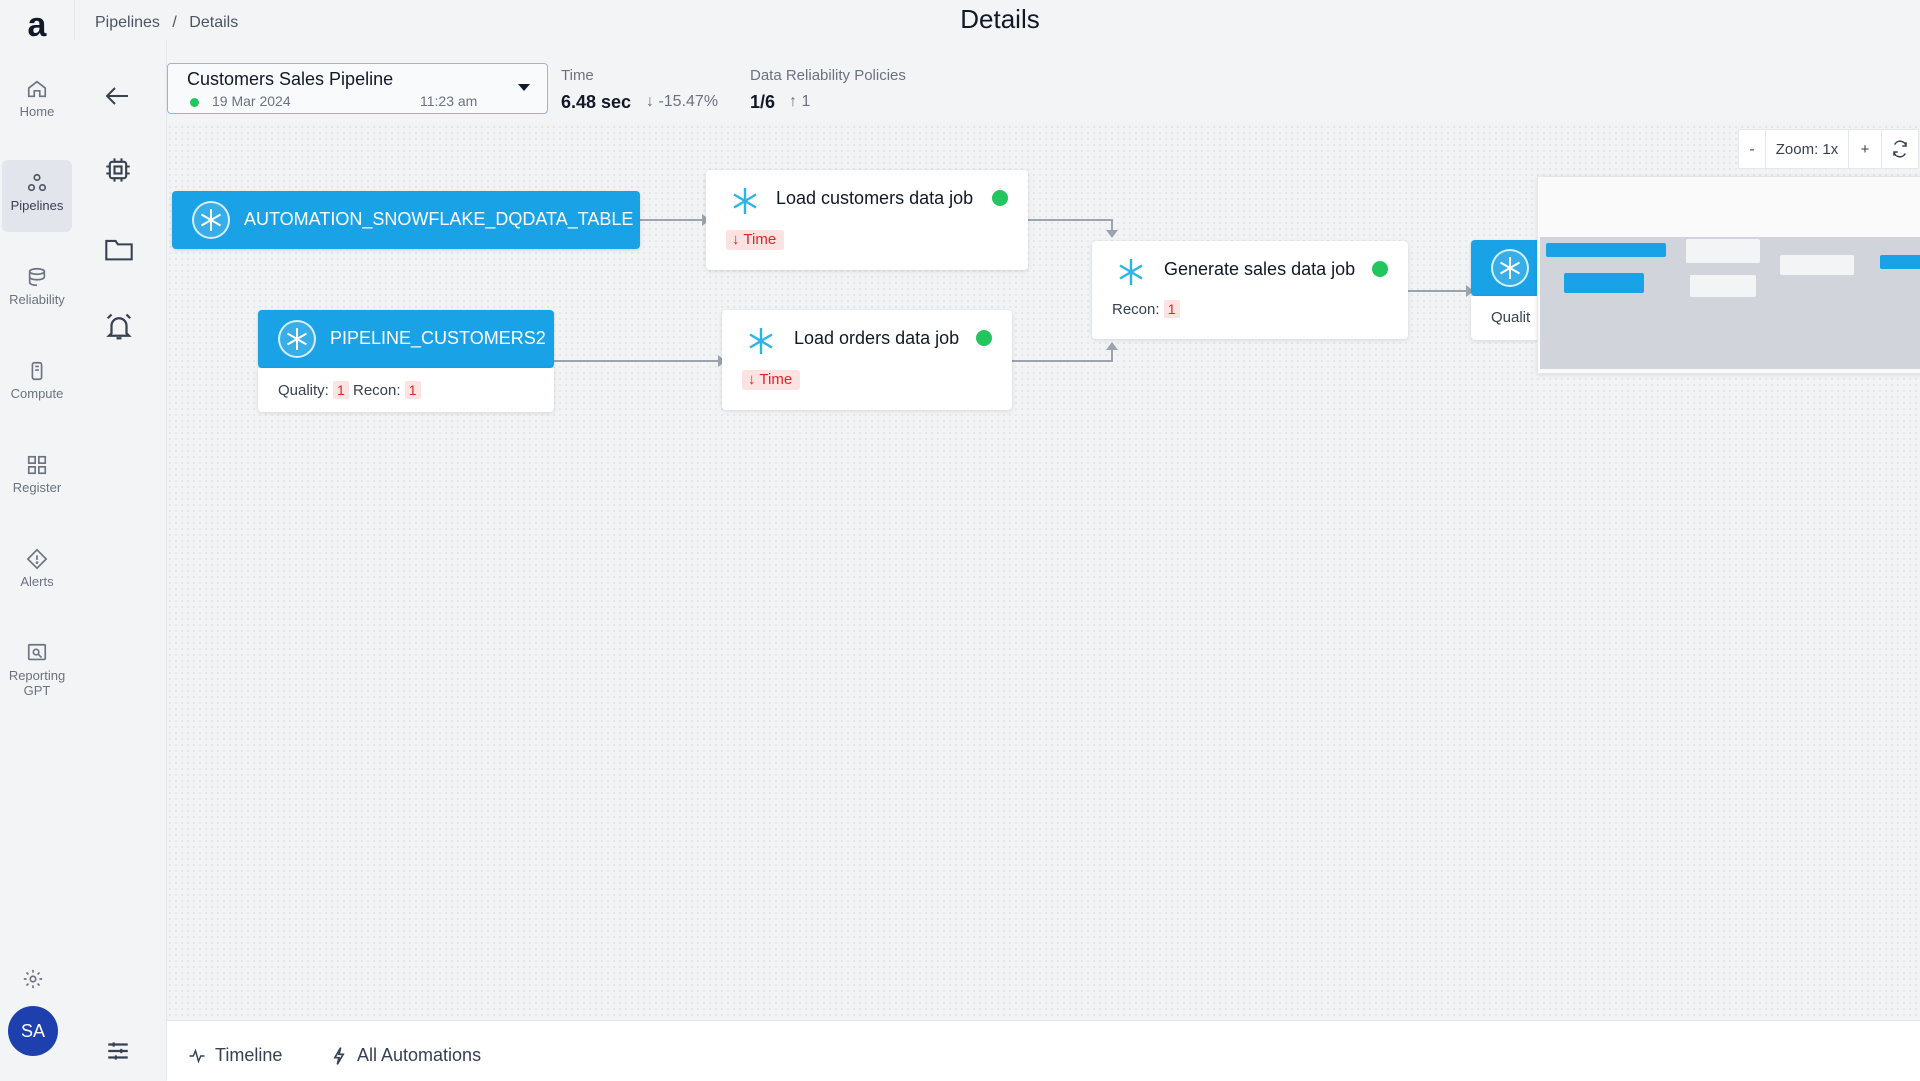 This screenshot has height=1081, width=1920. Describe the element at coordinates (1014, 290) in the screenshot. I see `connector-lines` at that location.